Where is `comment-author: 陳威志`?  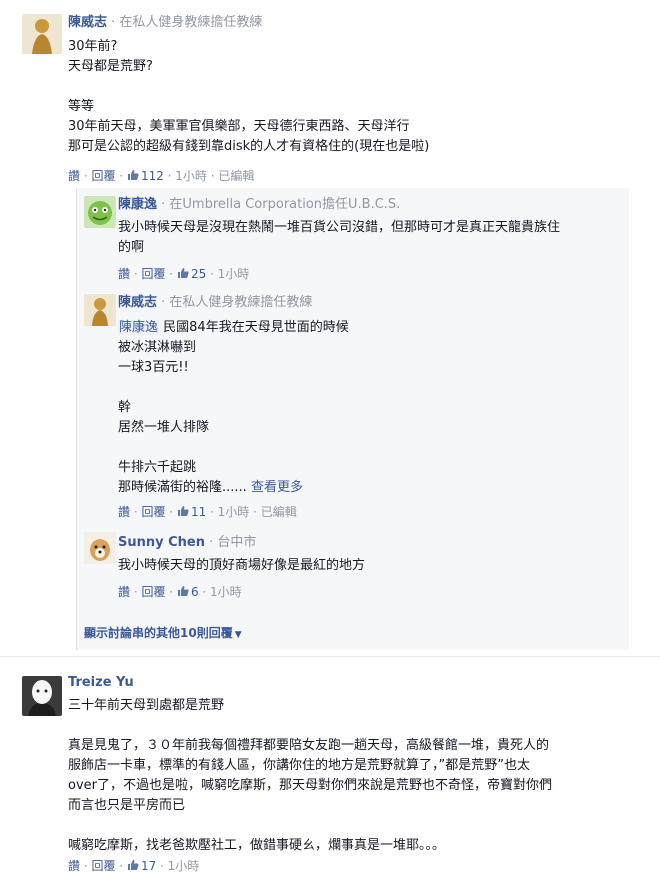 comment-author: 陳威志 is located at coordinates (87, 22).